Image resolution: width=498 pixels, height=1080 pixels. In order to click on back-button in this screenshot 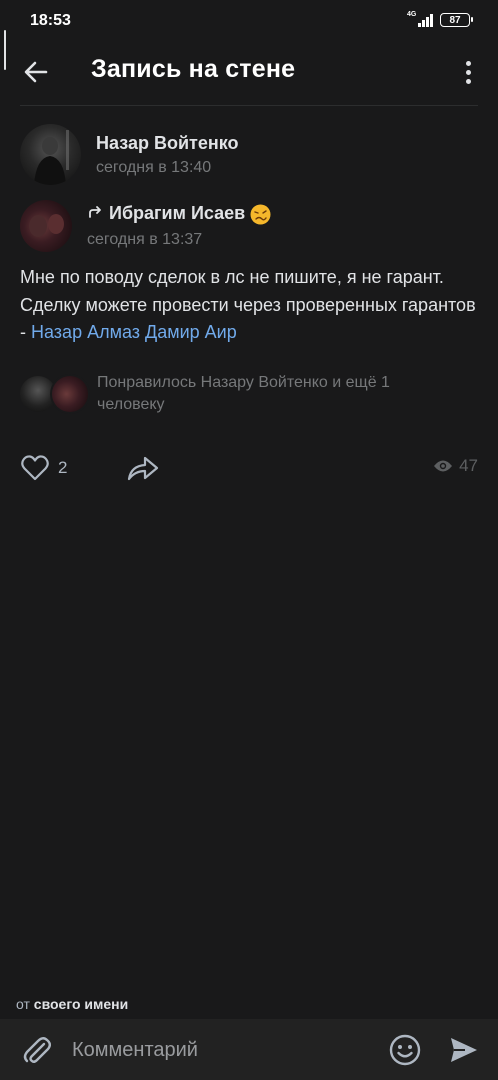, I will do `click(36, 72)`.